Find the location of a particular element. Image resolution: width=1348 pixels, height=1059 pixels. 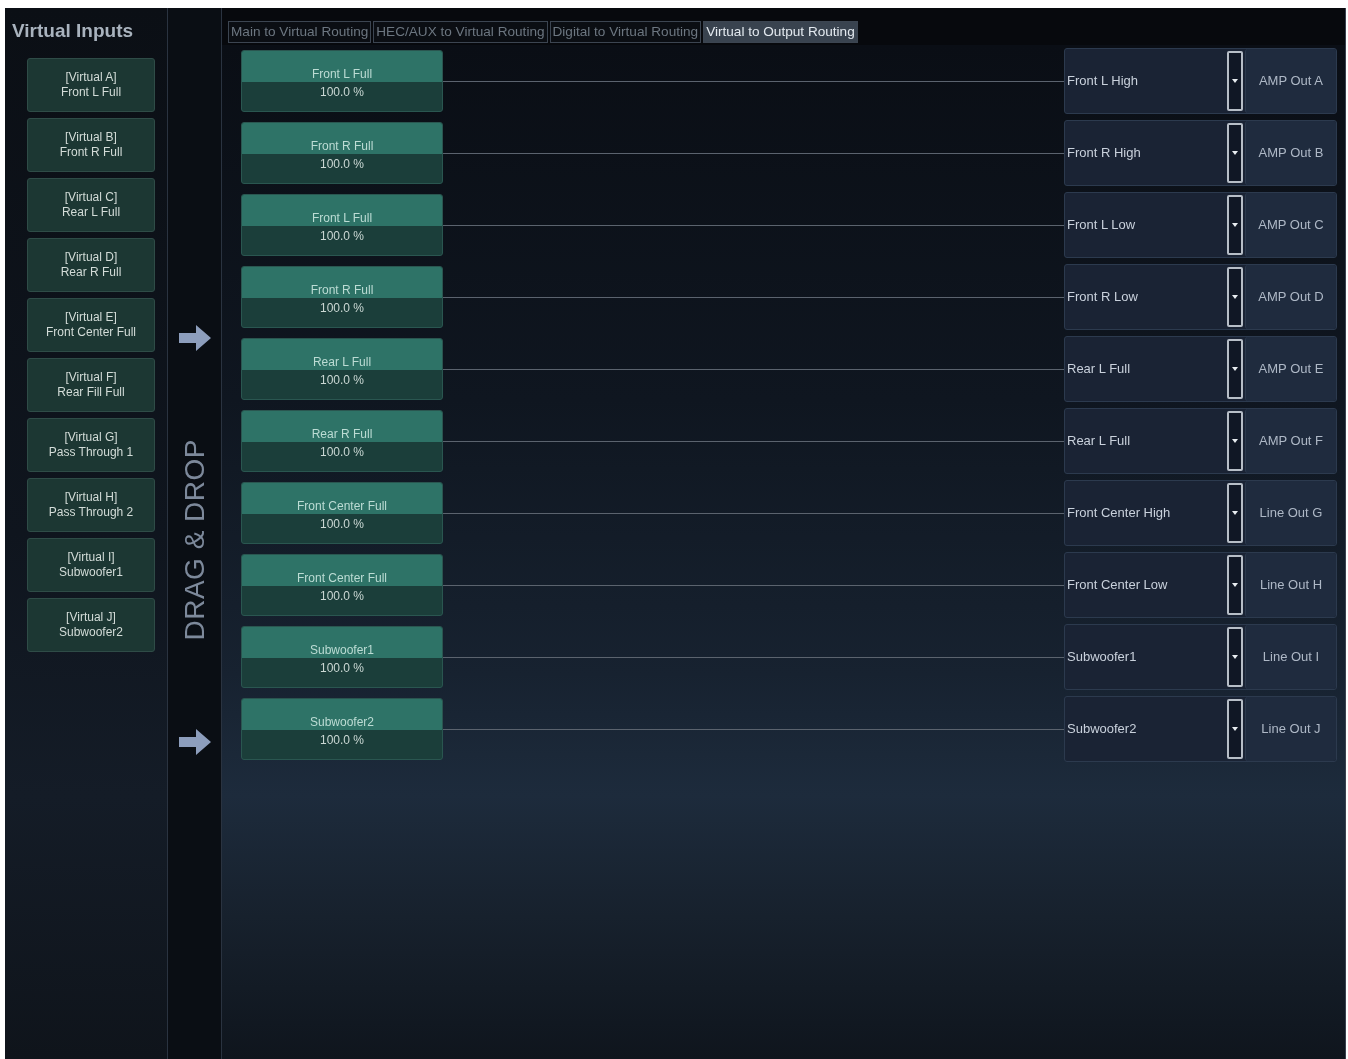

source-block: Rear L Full 100.0 % is located at coordinates (342, 369).